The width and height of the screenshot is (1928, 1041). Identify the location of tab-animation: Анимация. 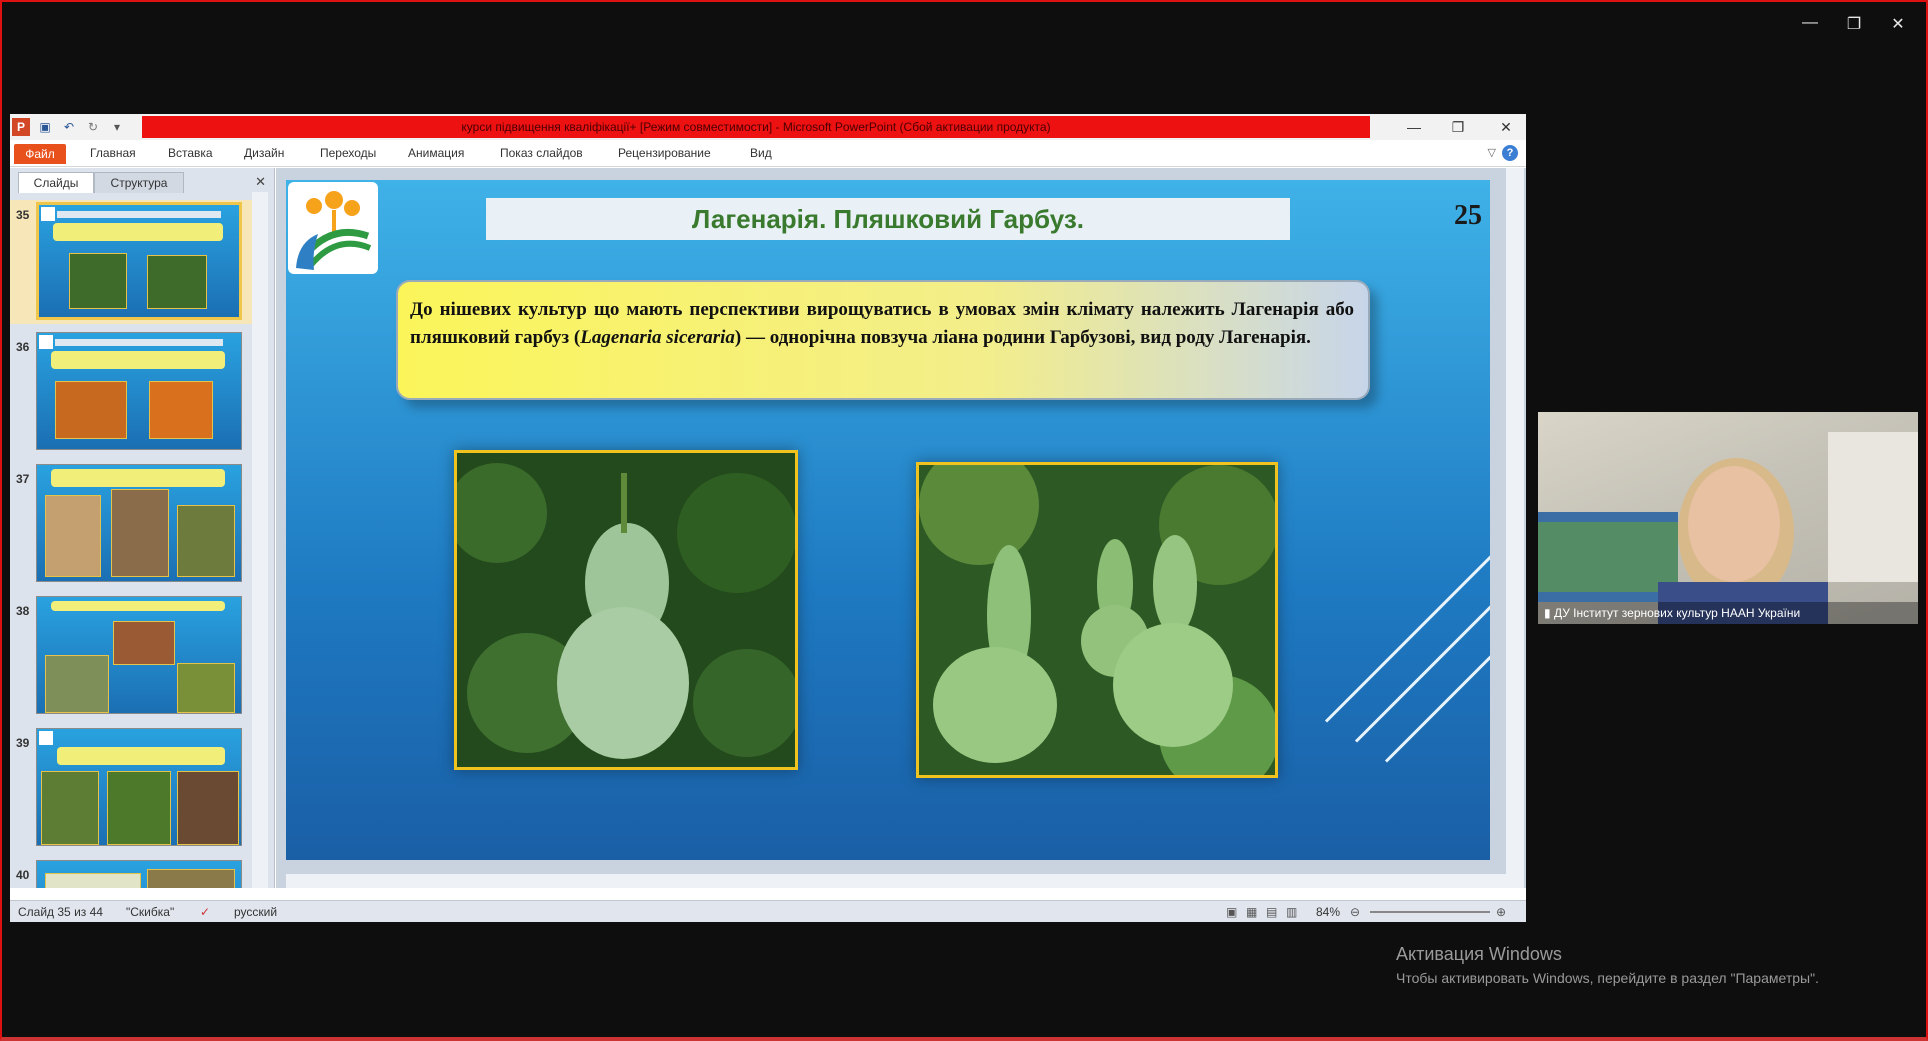
(436, 153).